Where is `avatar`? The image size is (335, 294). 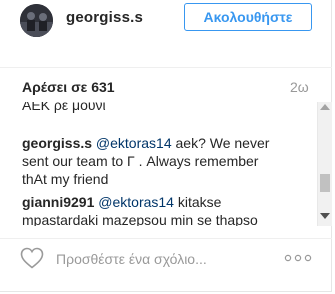 avatar is located at coordinates (36, 20).